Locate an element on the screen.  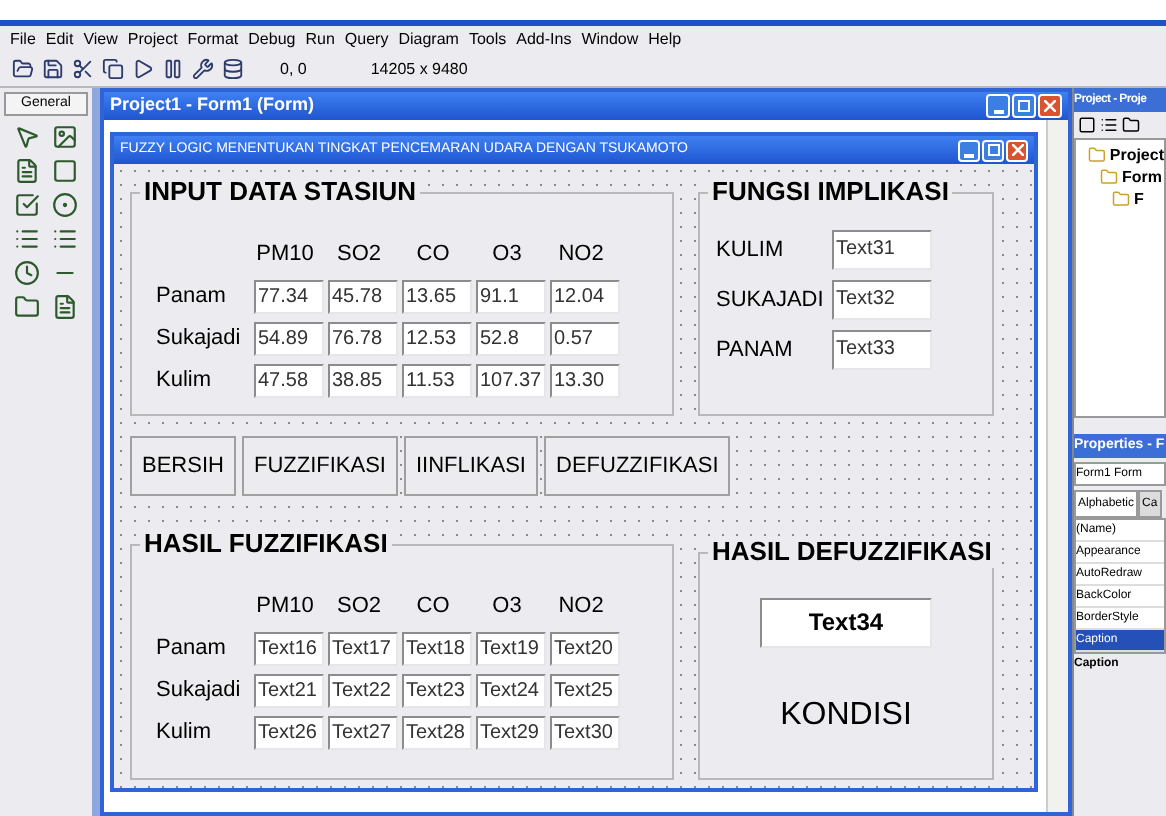
text-field: Text31 is located at coordinates (882, 250).